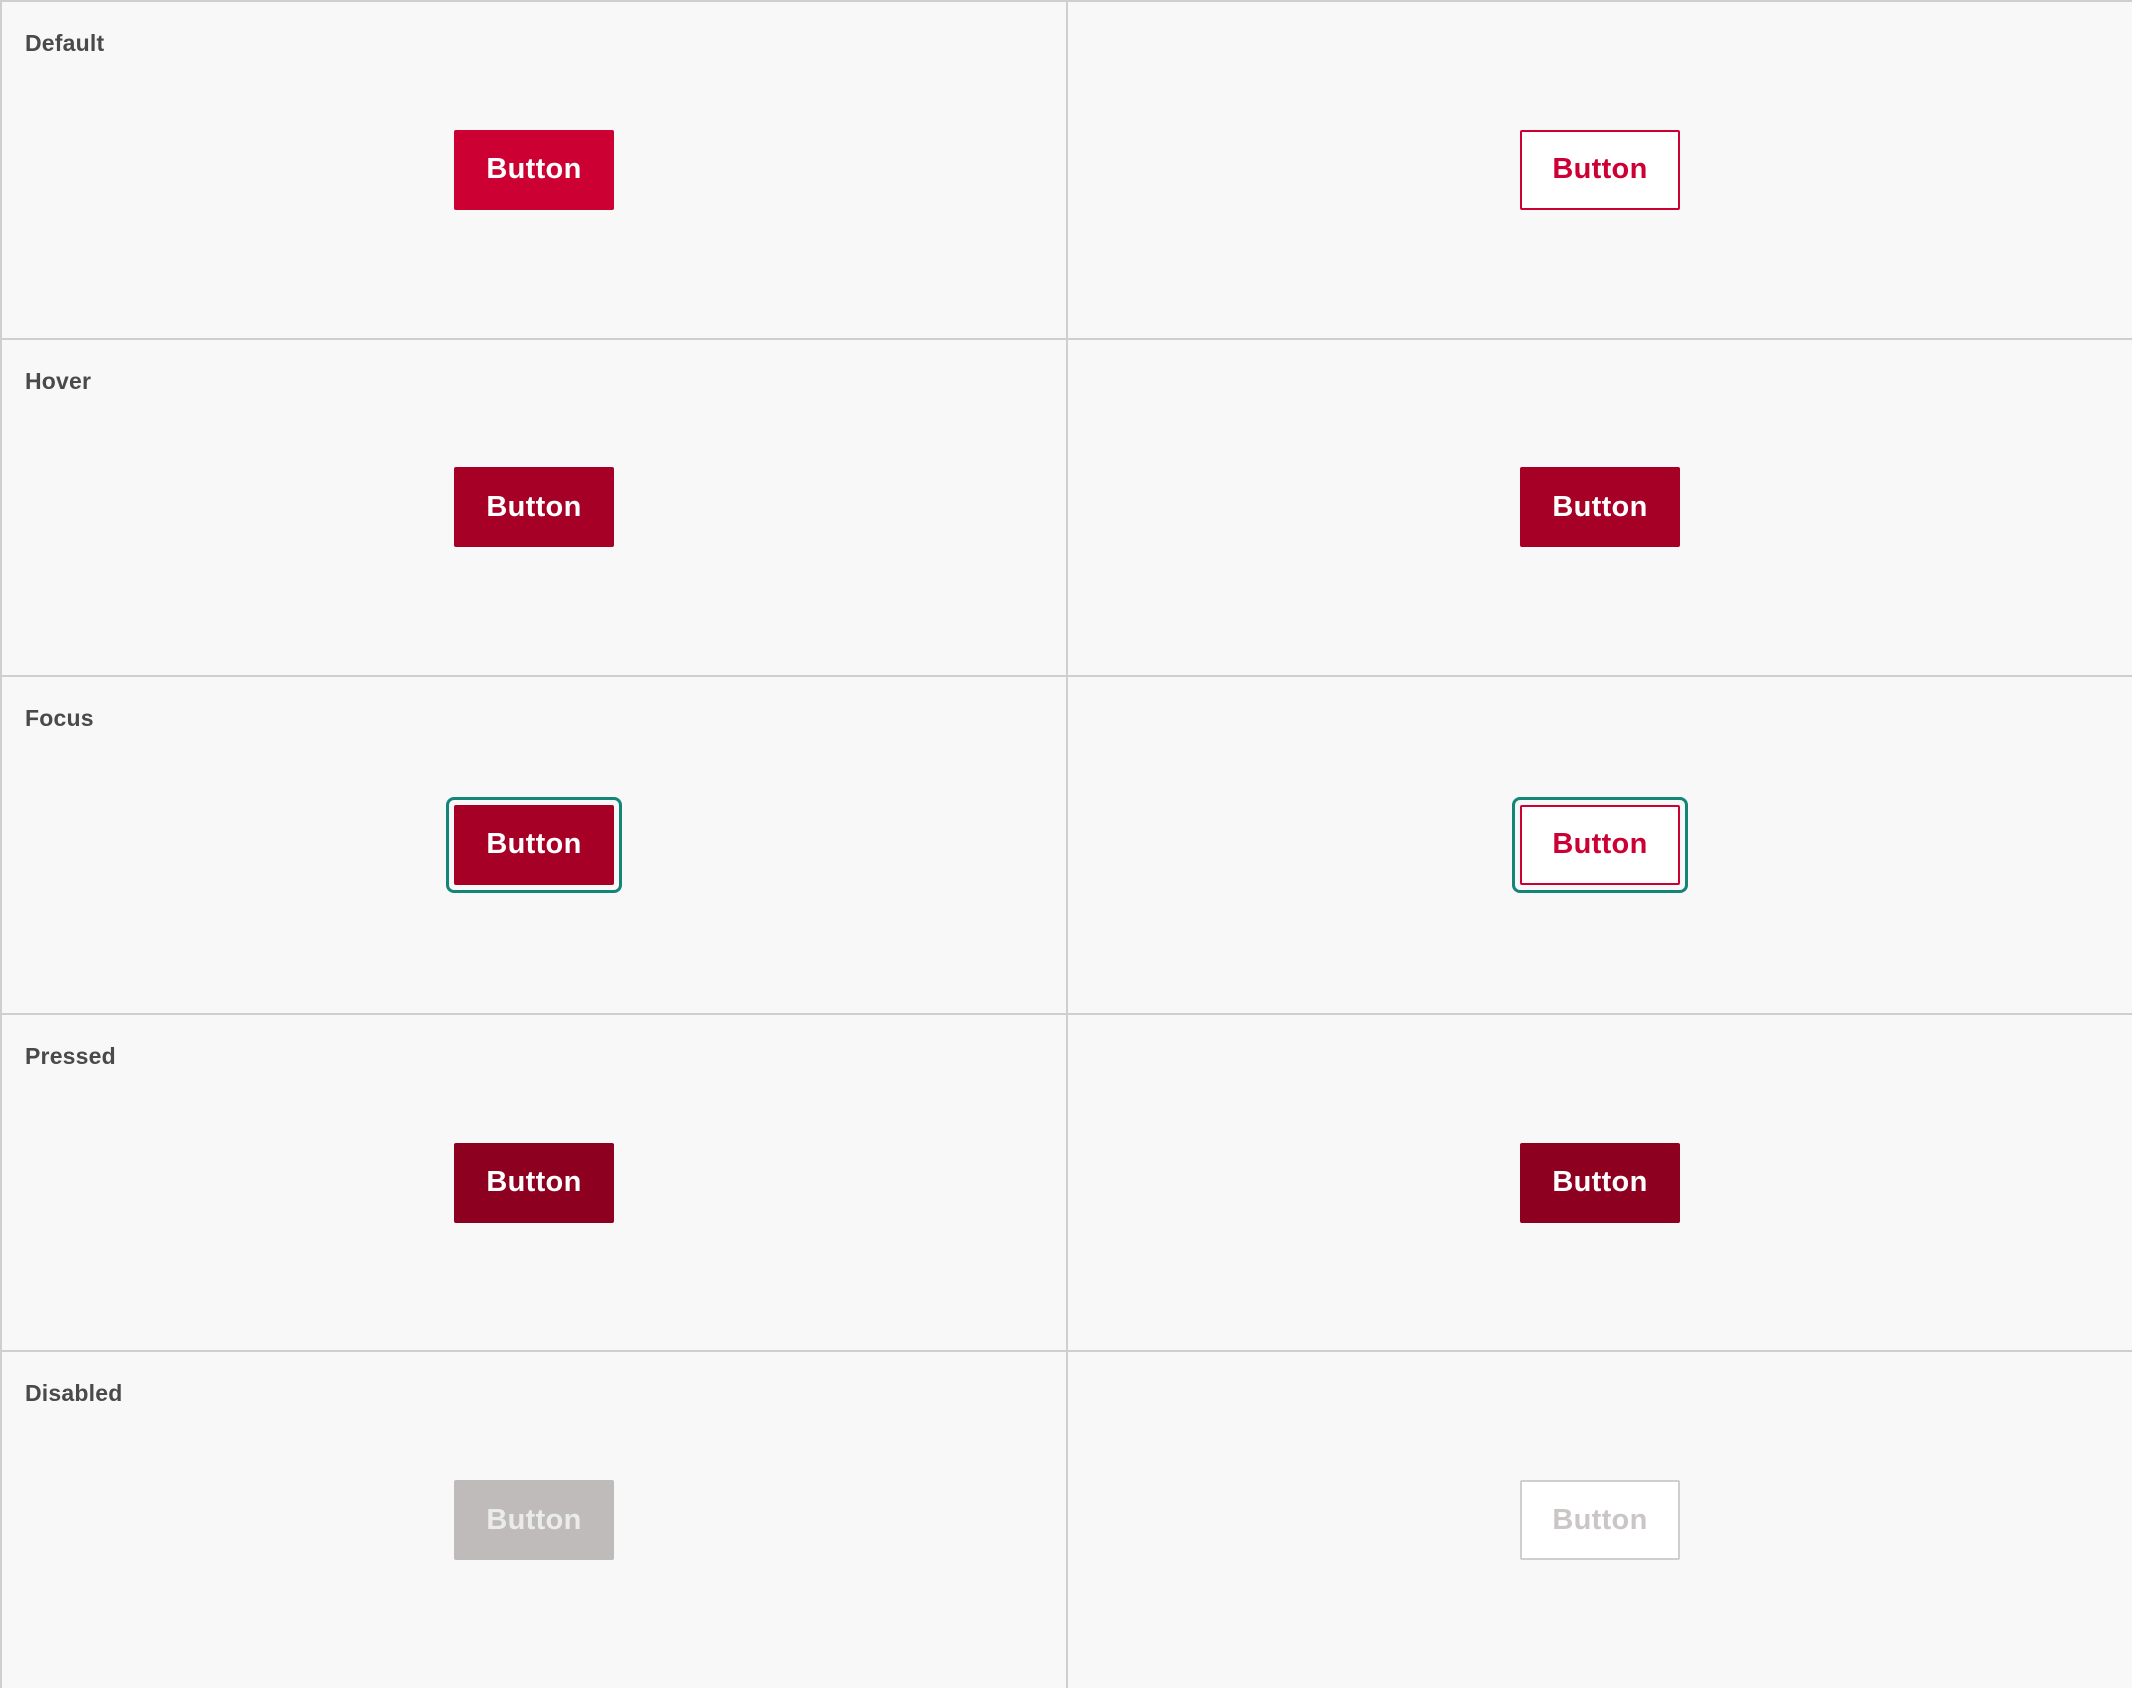  I want to click on state-label-hover: Hover, so click(58, 380).